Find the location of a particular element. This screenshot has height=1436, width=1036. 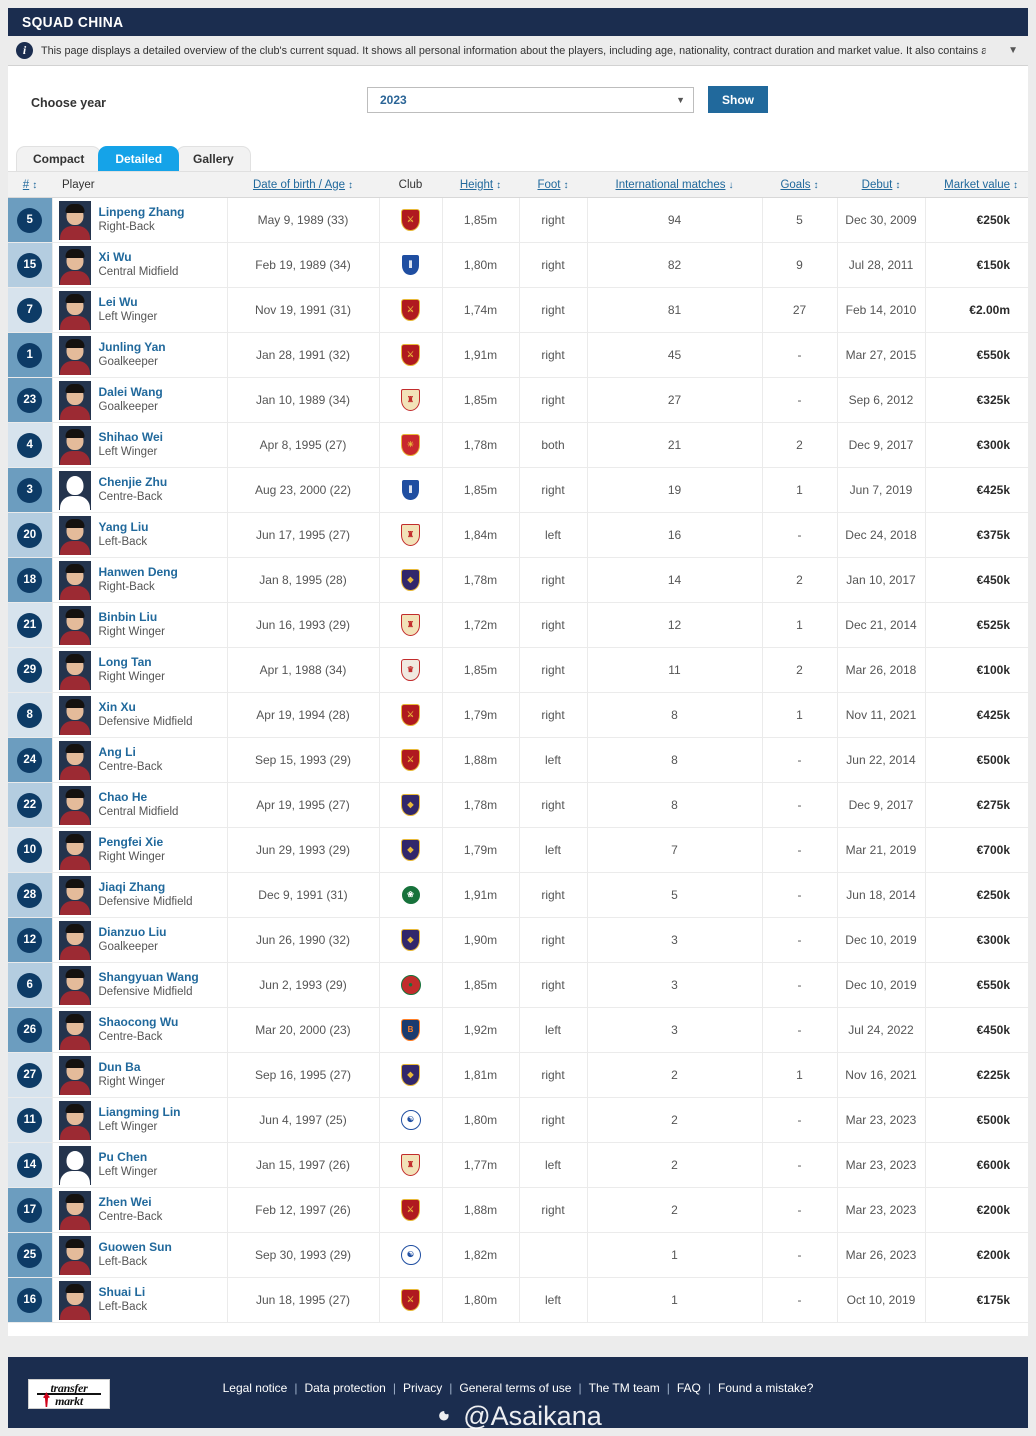

player-name: Shaocong Wu is located at coordinates (139, 1022).